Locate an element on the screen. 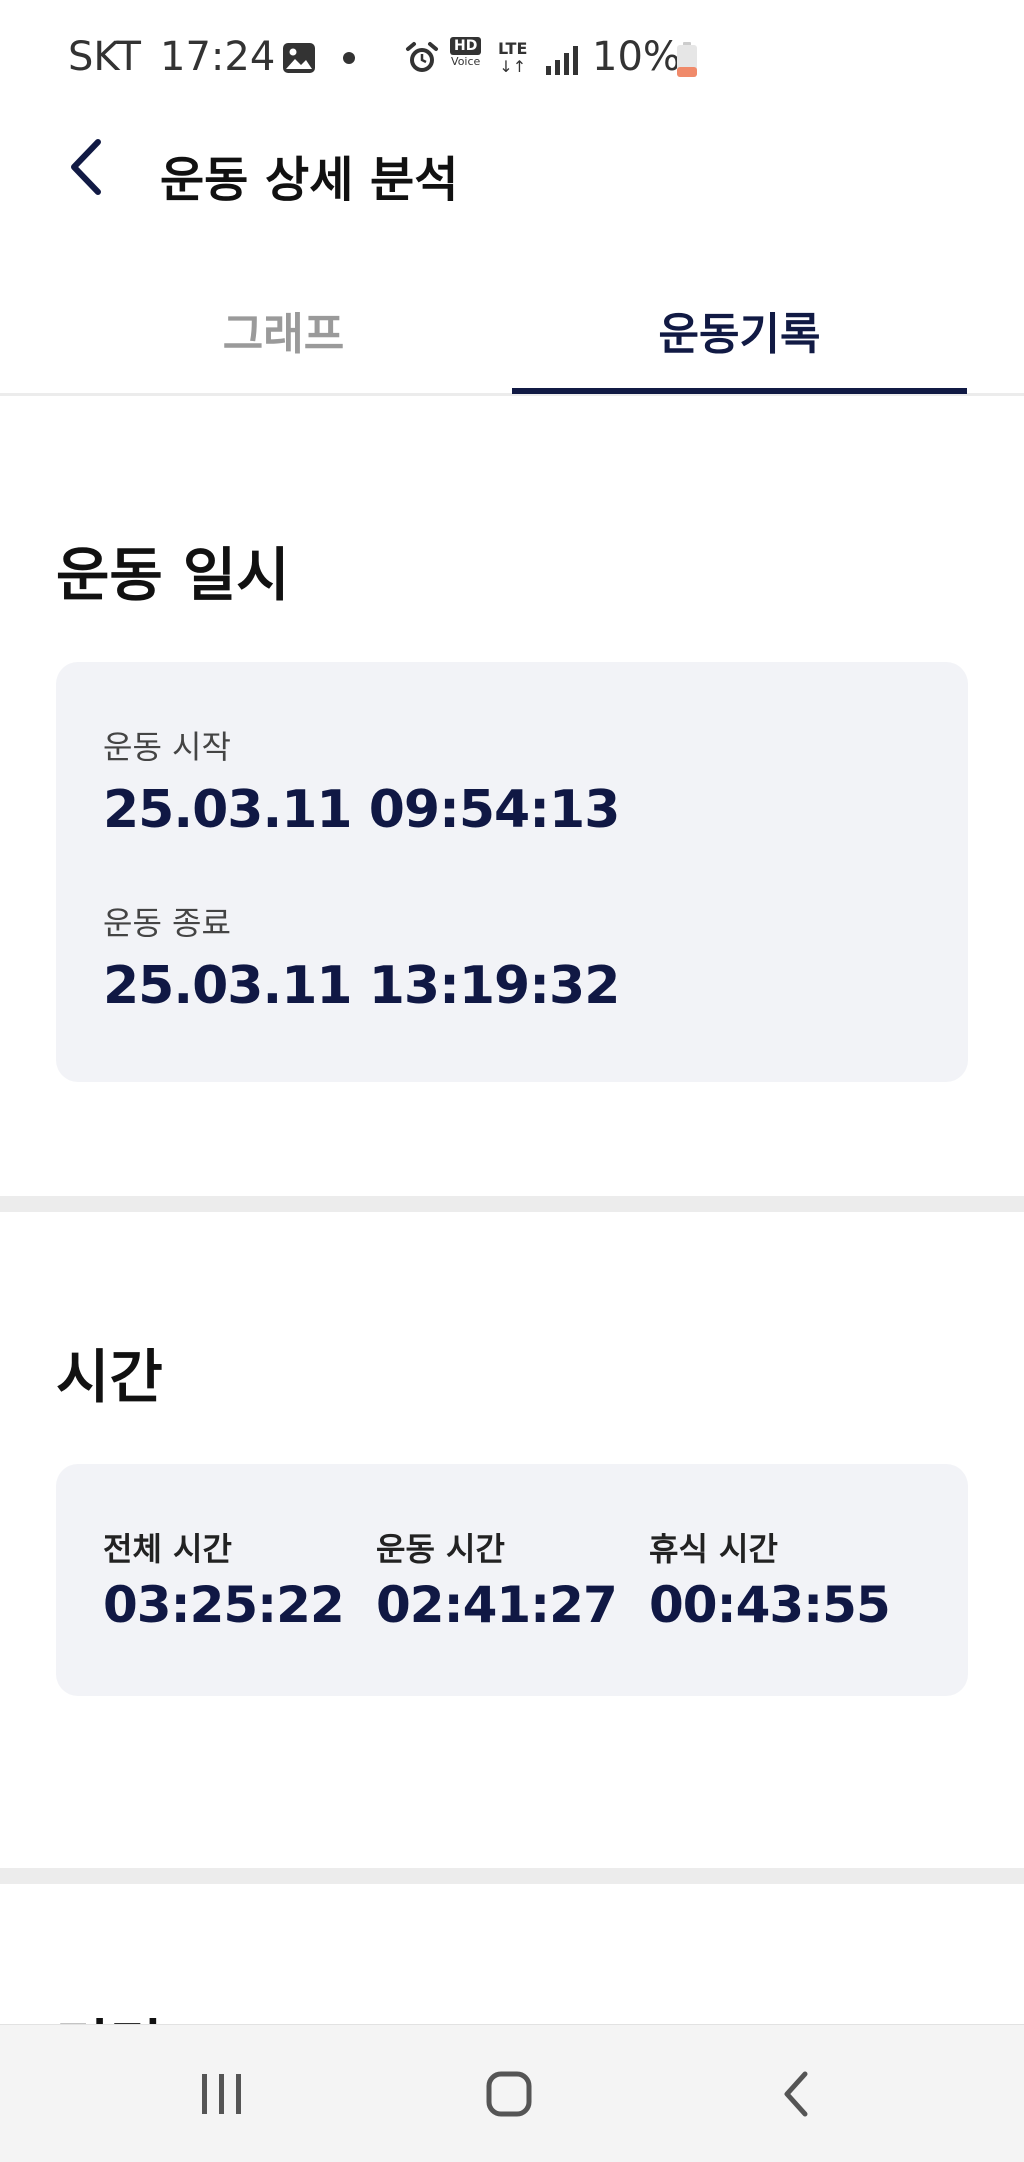 This screenshot has height=2162, width=1024. chevron-left-icon is located at coordinates (86, 167).